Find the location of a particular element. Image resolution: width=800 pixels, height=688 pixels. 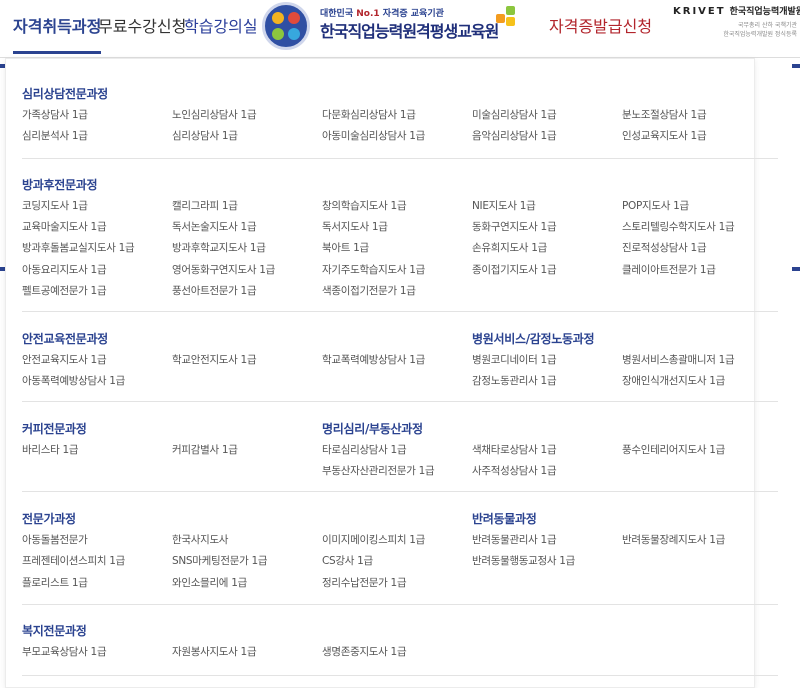

course-link: 정리수납전문가 1급 is located at coordinates (364, 582).